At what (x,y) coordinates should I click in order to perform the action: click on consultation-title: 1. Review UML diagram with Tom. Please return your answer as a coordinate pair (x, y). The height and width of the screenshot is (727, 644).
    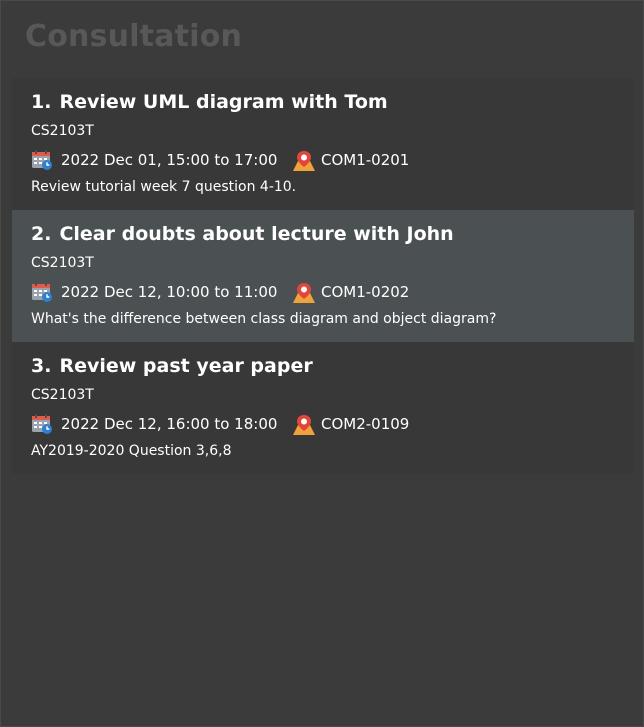
    Looking at the image, I should click on (209, 102).